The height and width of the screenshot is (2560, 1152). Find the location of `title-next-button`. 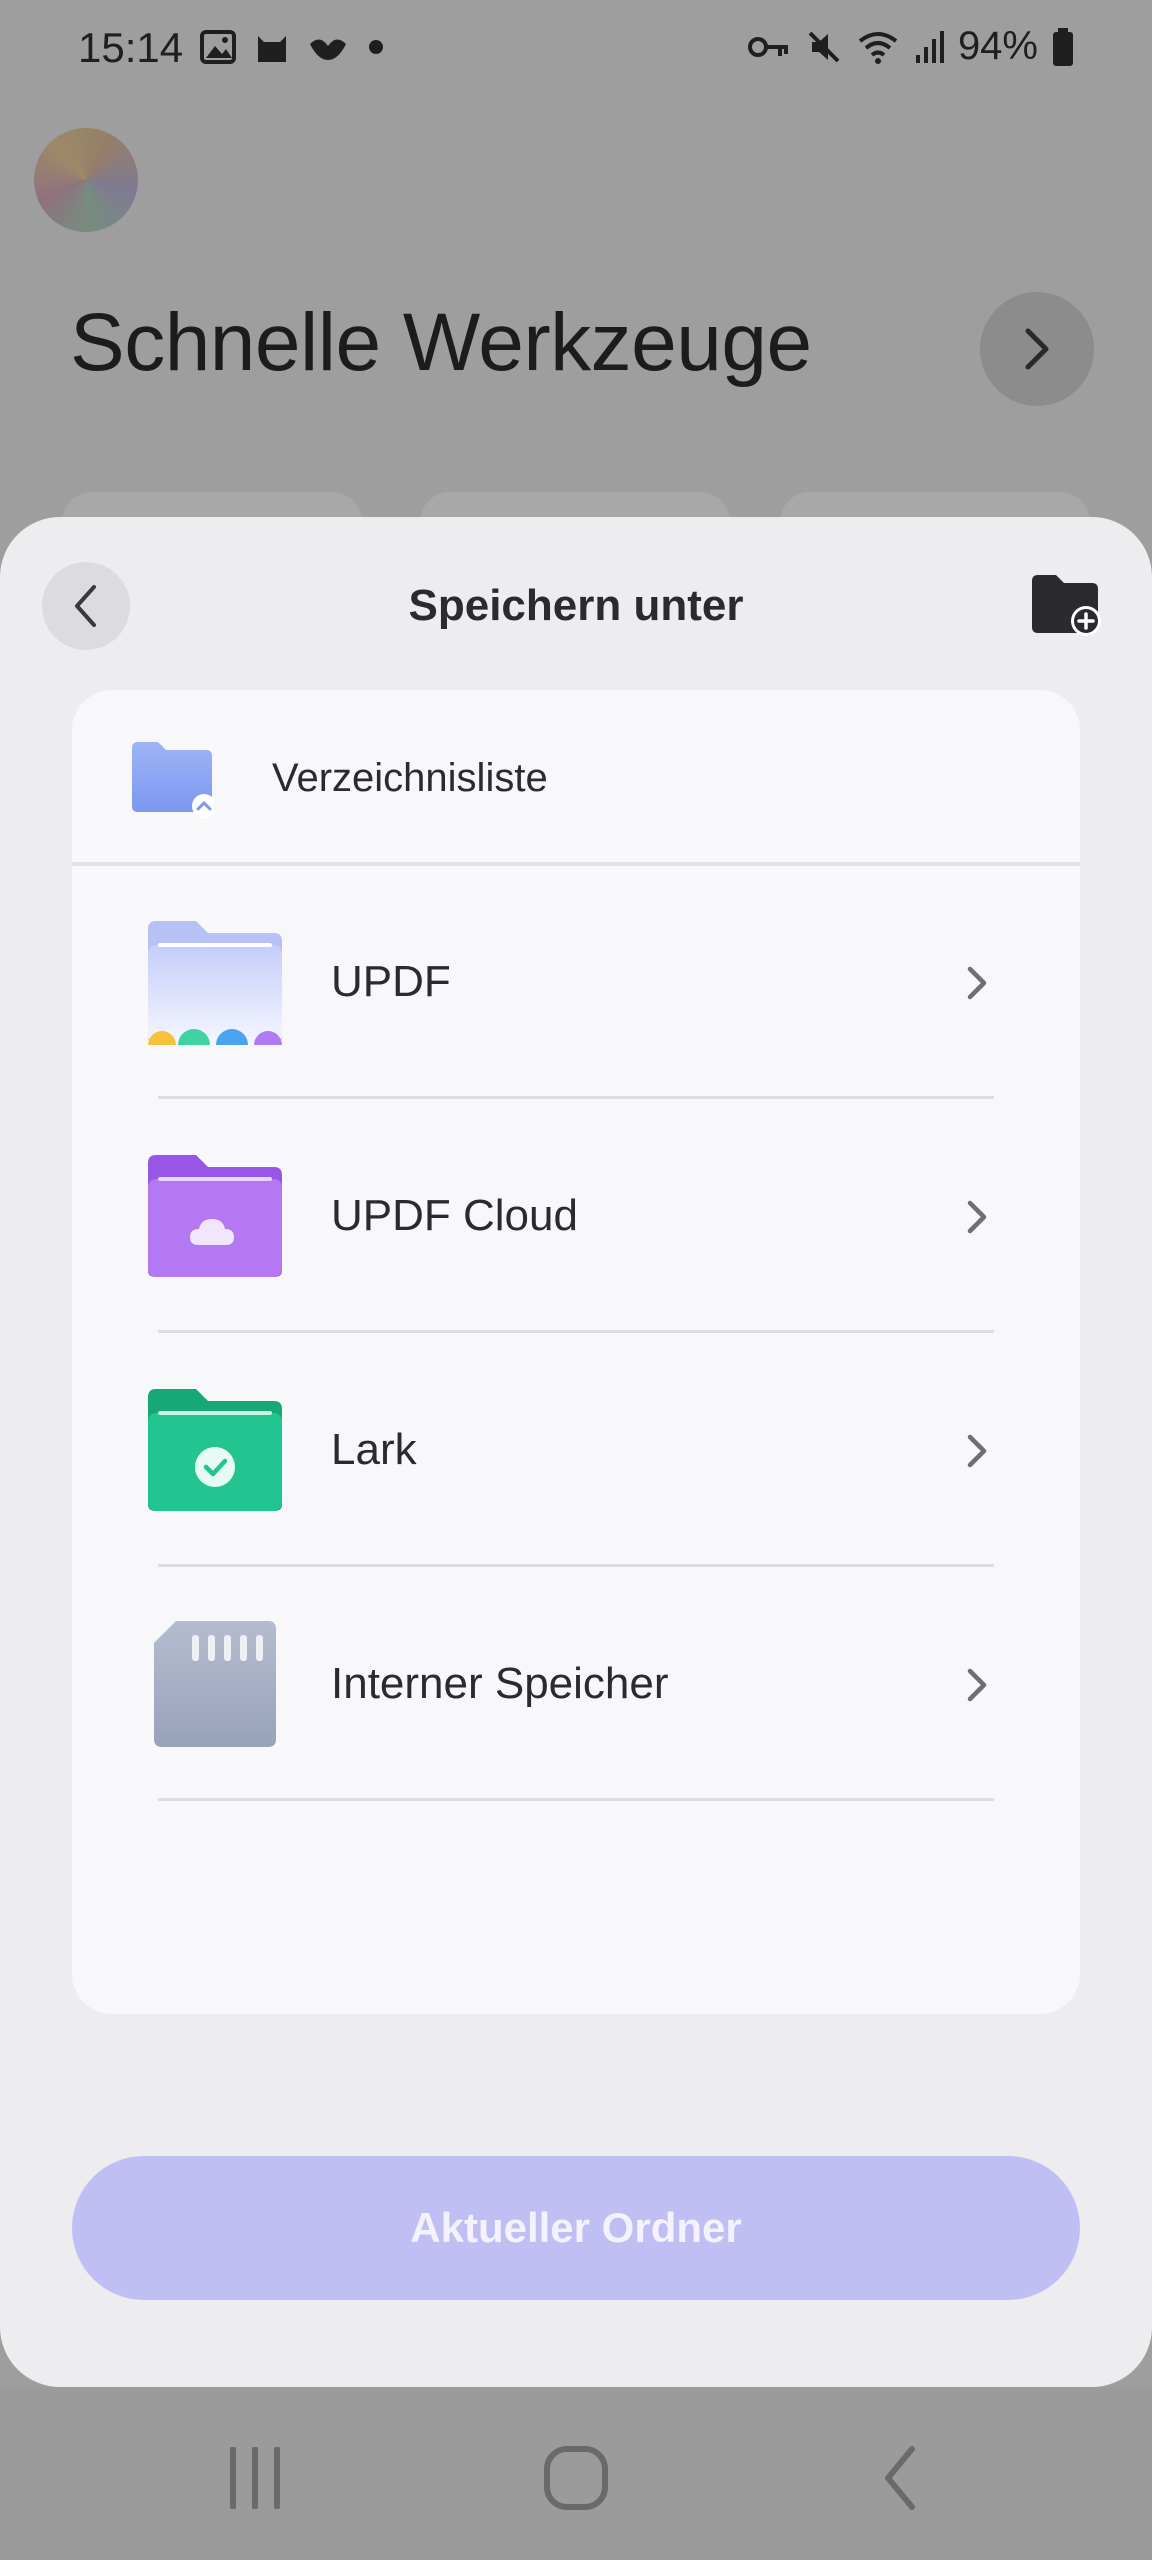

title-next-button is located at coordinates (1037, 349).